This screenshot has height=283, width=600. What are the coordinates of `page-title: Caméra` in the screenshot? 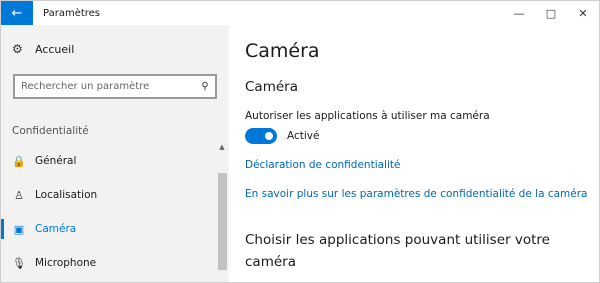 It's located at (282, 51).